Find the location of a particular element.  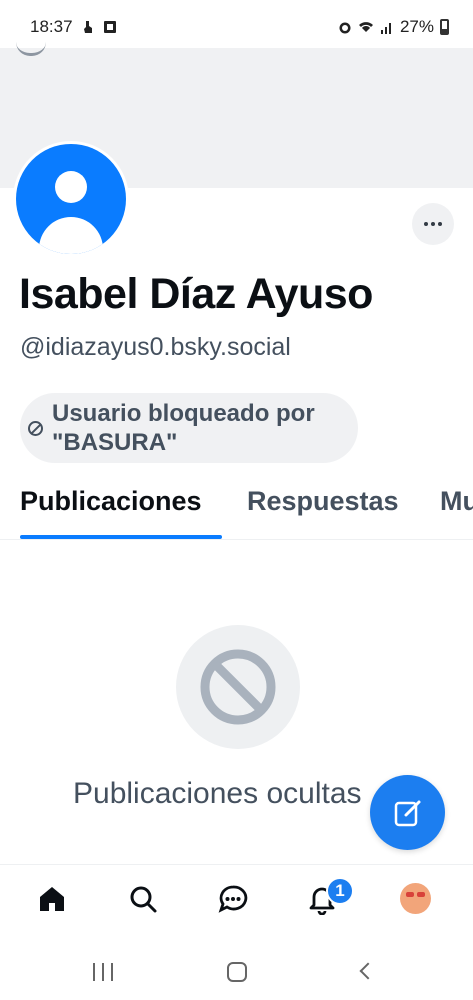

system-navigation-bar is located at coordinates (236, 970).